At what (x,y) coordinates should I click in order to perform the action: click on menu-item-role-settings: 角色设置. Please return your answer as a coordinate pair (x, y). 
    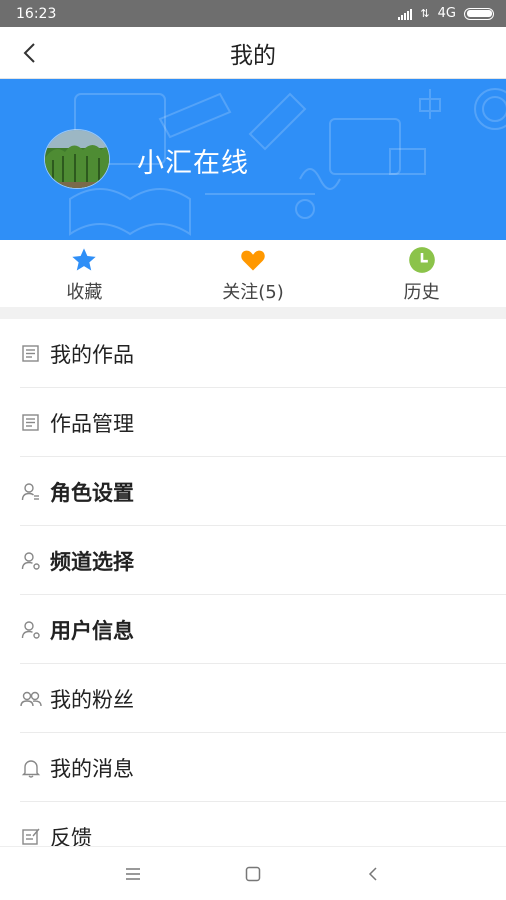
    Looking at the image, I should click on (253, 491).